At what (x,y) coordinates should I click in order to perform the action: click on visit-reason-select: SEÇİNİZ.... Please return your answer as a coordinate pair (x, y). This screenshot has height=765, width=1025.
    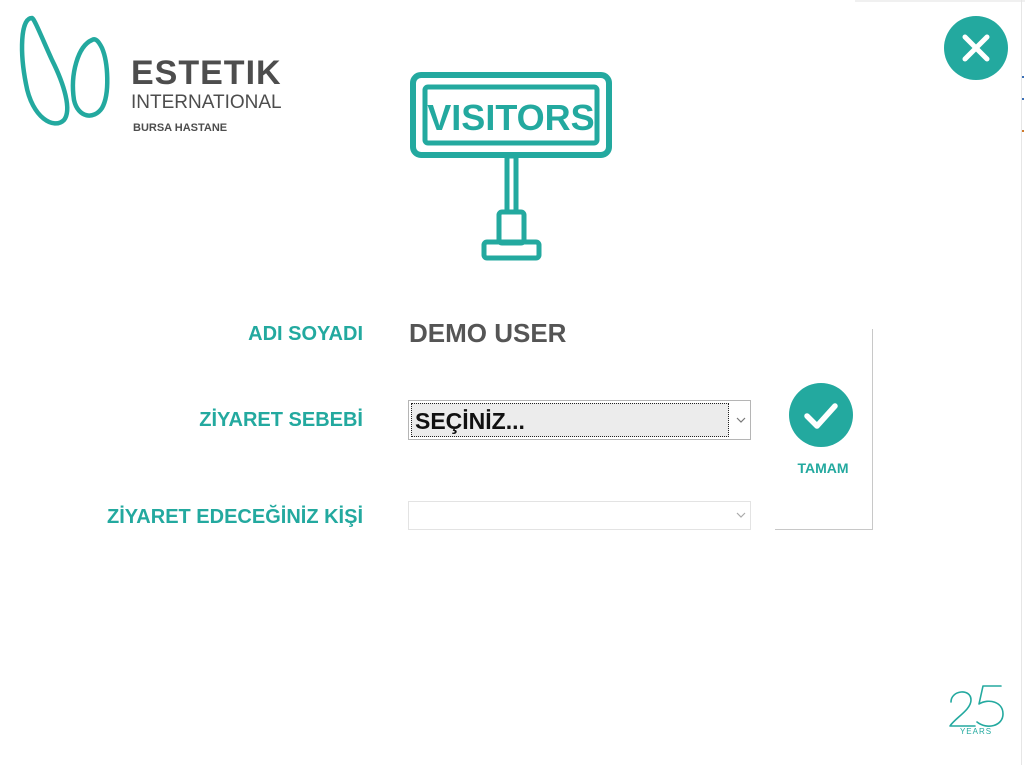
    Looking at the image, I should click on (579, 420).